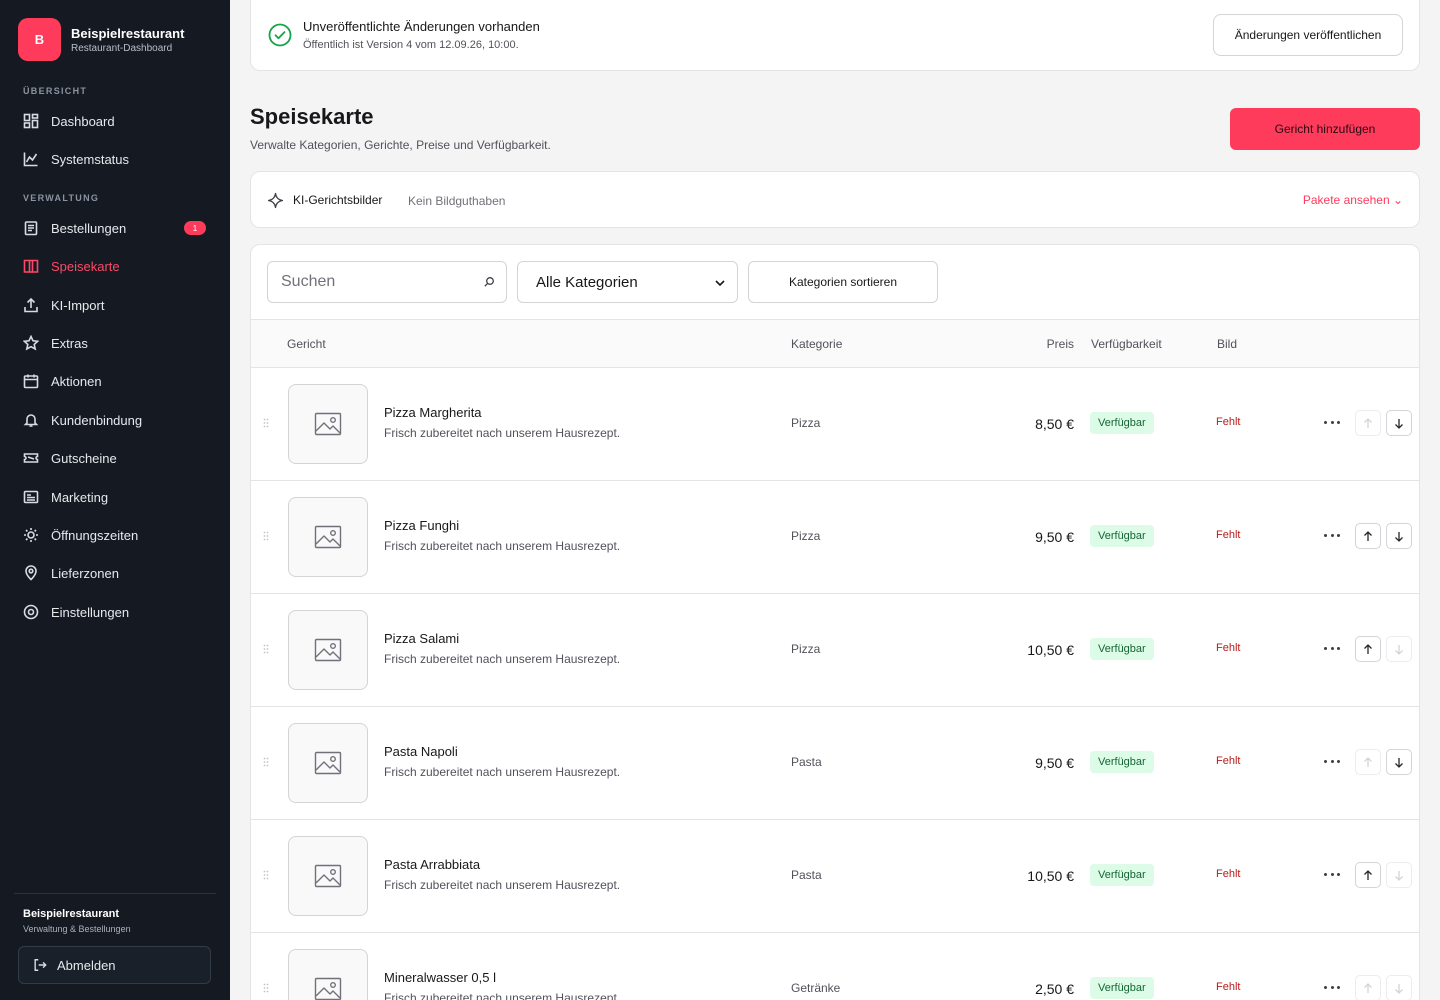 Image resolution: width=1440 pixels, height=1000 pixels. What do you see at coordinates (80, 497) in the screenshot?
I see `sidebar-item-label: Marketing` at bounding box center [80, 497].